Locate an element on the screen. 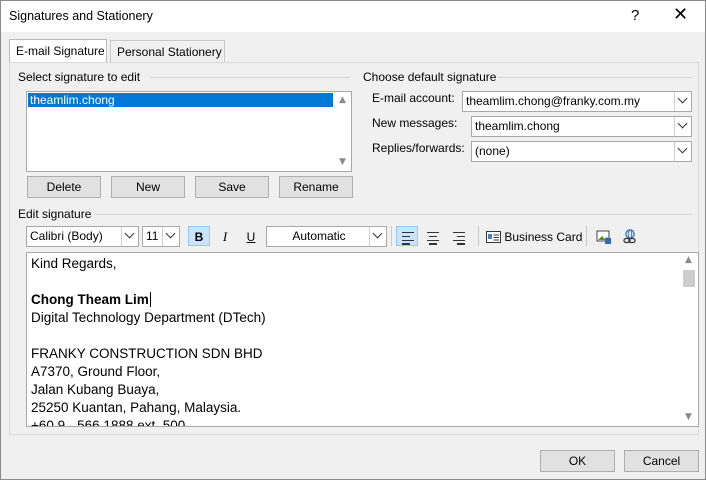 Image resolution: width=706 pixels, height=480 pixels. signature-list-item: theamlim.chong is located at coordinates (180, 100).